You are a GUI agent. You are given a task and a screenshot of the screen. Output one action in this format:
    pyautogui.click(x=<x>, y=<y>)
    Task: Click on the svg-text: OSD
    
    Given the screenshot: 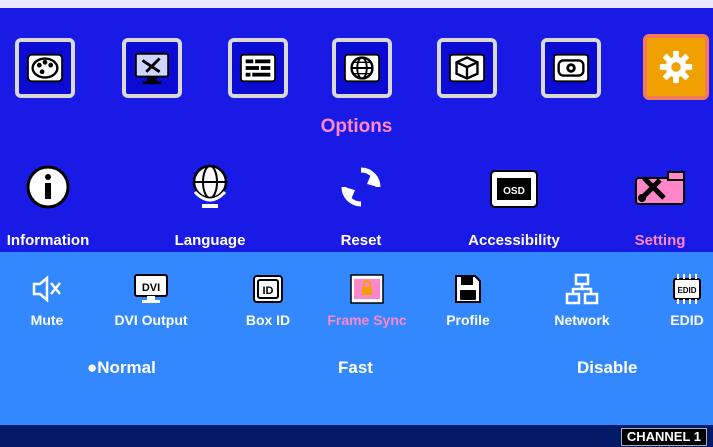 What is the action you would take?
    pyautogui.click(x=514, y=191)
    